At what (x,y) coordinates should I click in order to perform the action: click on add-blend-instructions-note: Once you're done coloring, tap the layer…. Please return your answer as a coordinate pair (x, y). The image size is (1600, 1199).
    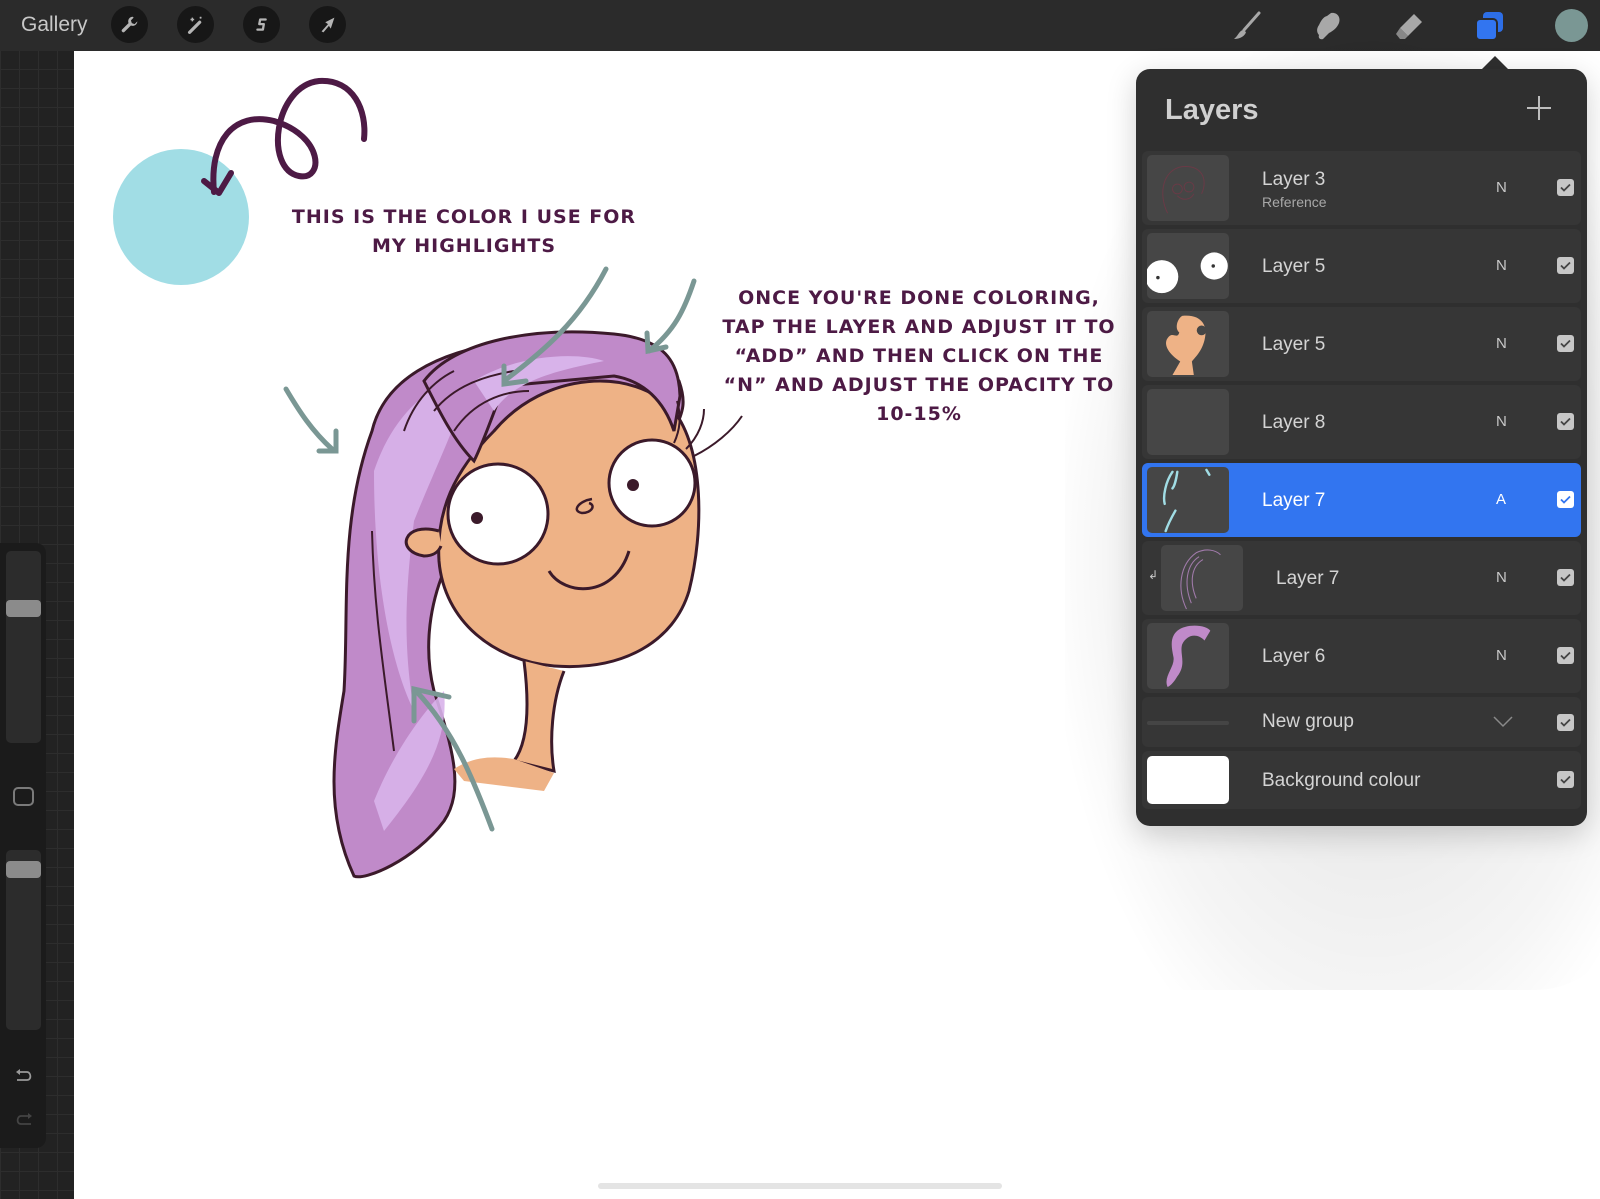
    Looking at the image, I should click on (919, 356).